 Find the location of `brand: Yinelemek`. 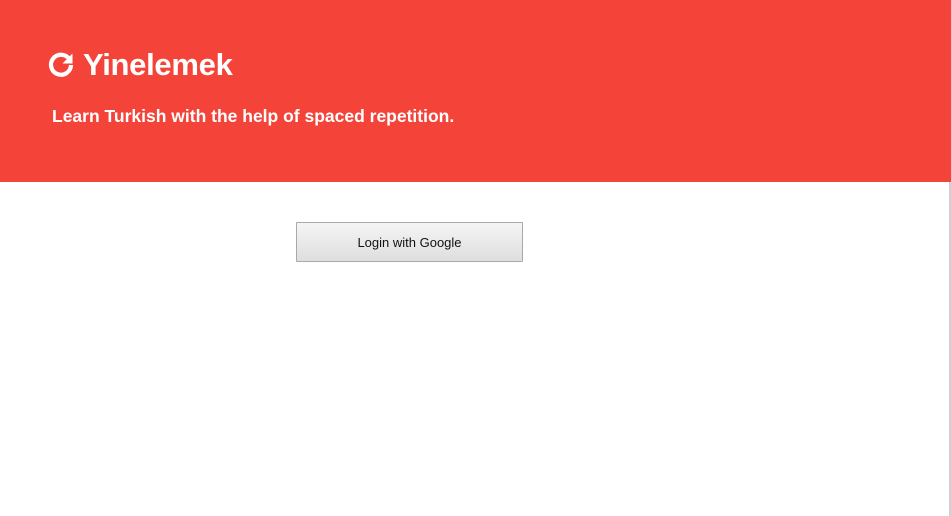

brand: Yinelemek is located at coordinates (140, 65).